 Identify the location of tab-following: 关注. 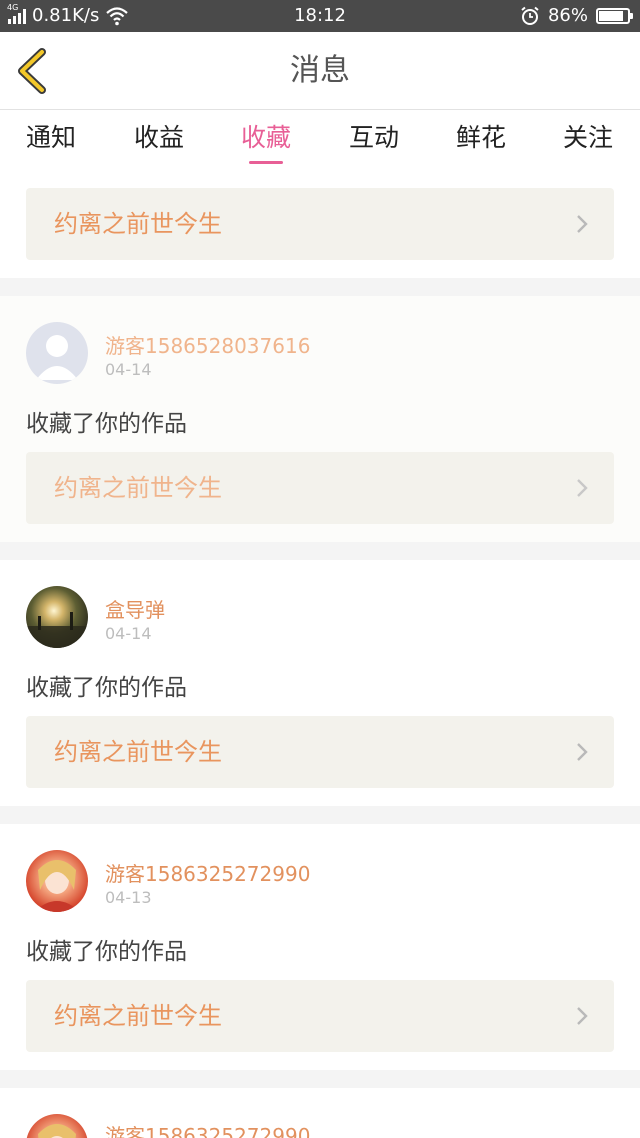
(588, 144).